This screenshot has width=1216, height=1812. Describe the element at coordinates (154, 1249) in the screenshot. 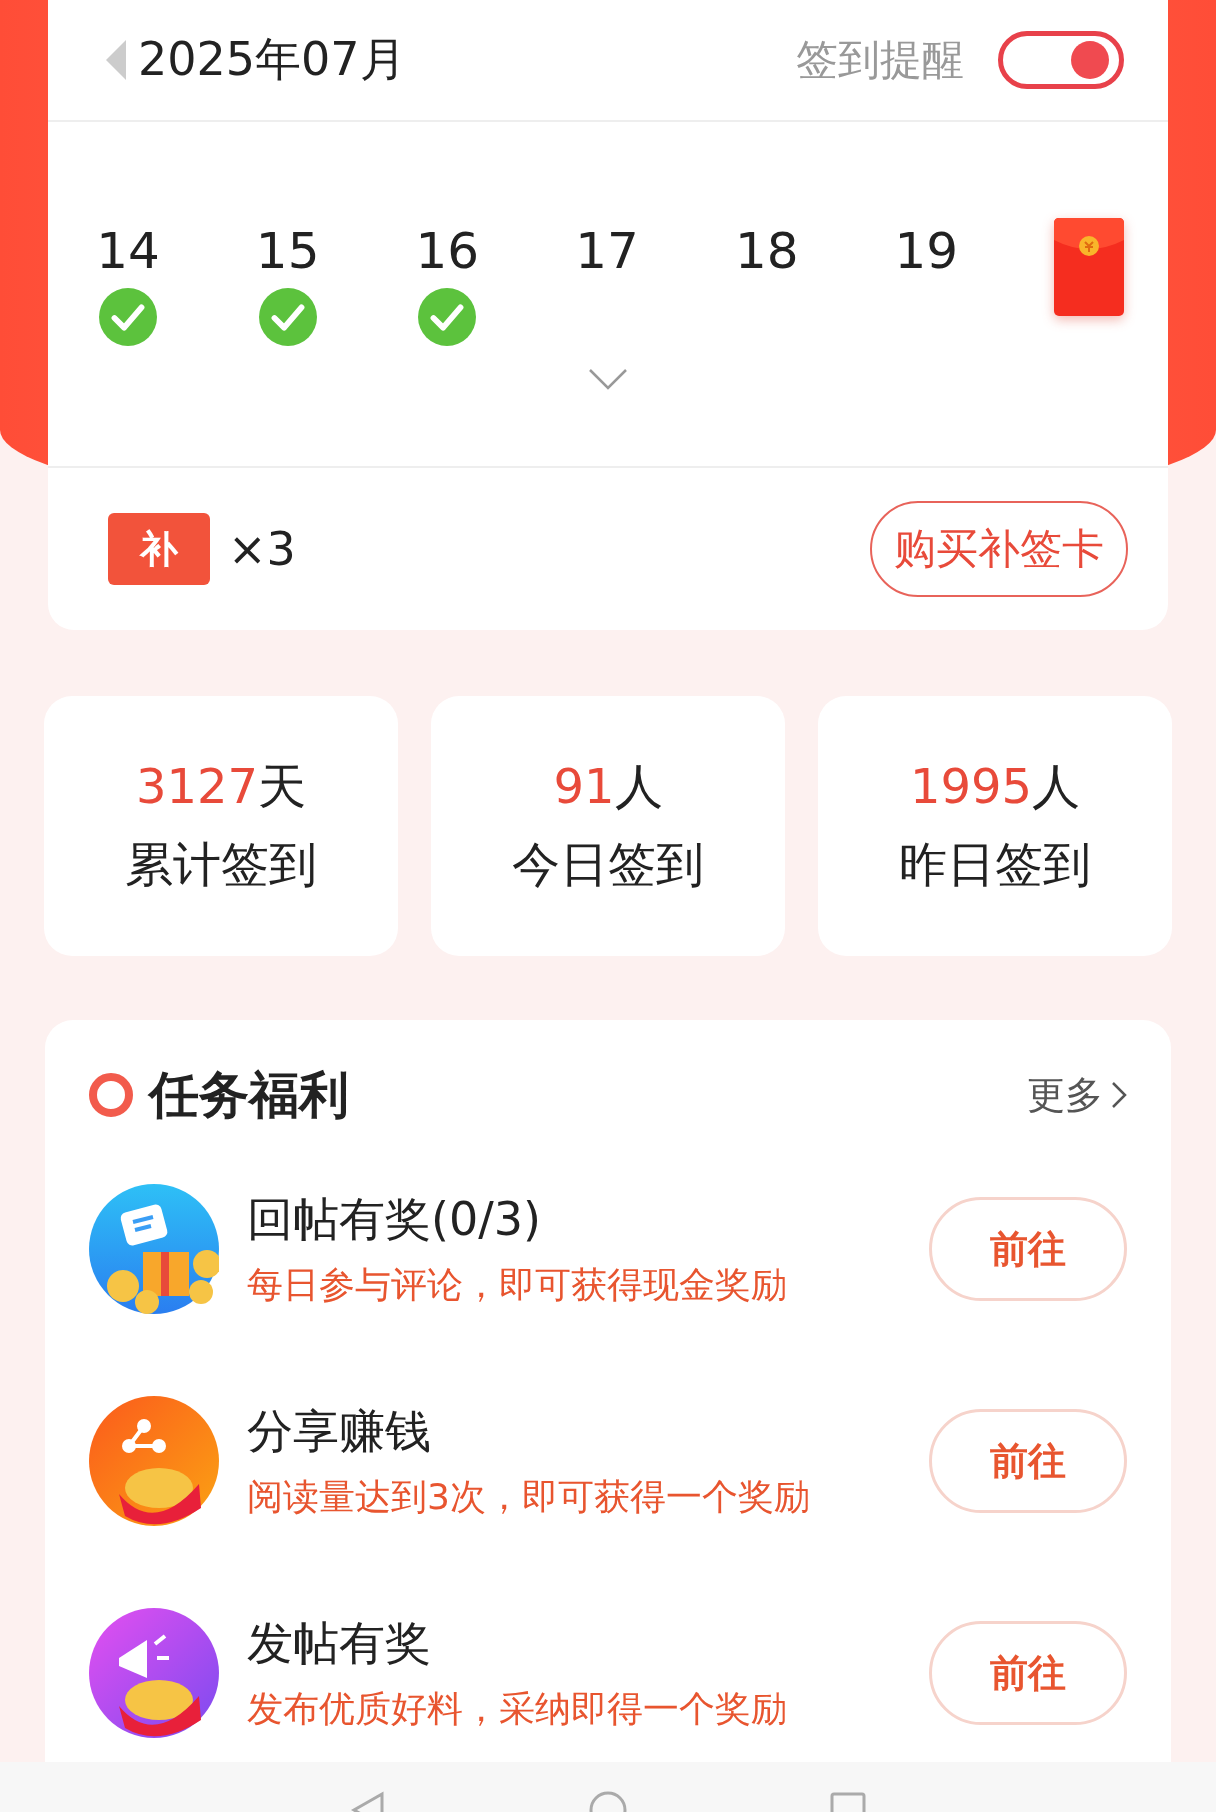

I see `comment-reward-icon` at that location.